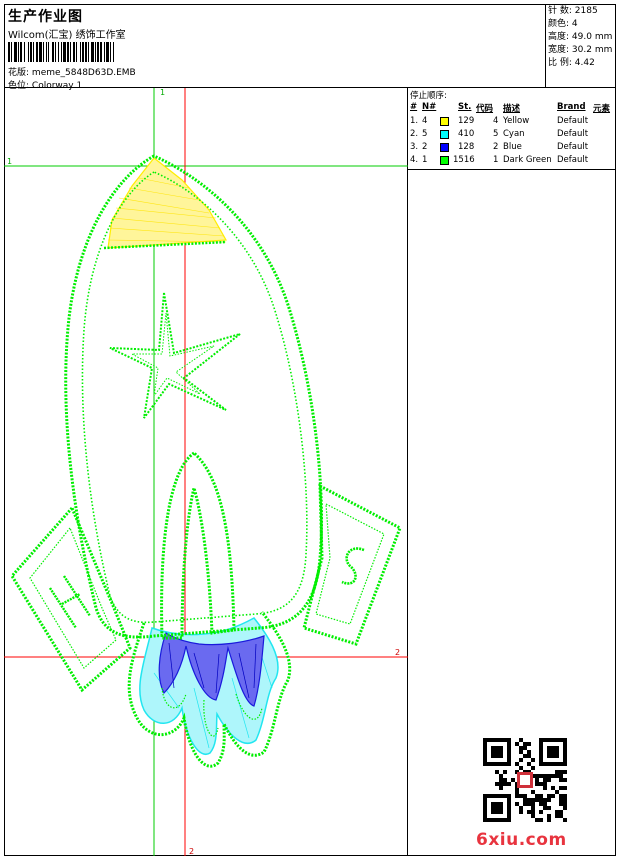  I want to click on stop-sequence-divider, so click(512, 169).